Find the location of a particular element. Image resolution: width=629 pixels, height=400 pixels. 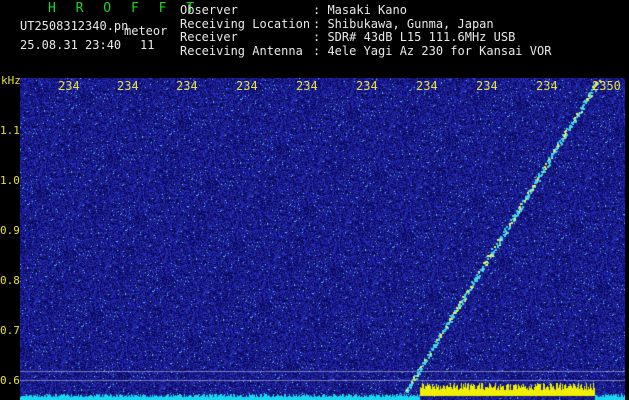

y-tick-label: 0.9 is located at coordinates (10, 230).